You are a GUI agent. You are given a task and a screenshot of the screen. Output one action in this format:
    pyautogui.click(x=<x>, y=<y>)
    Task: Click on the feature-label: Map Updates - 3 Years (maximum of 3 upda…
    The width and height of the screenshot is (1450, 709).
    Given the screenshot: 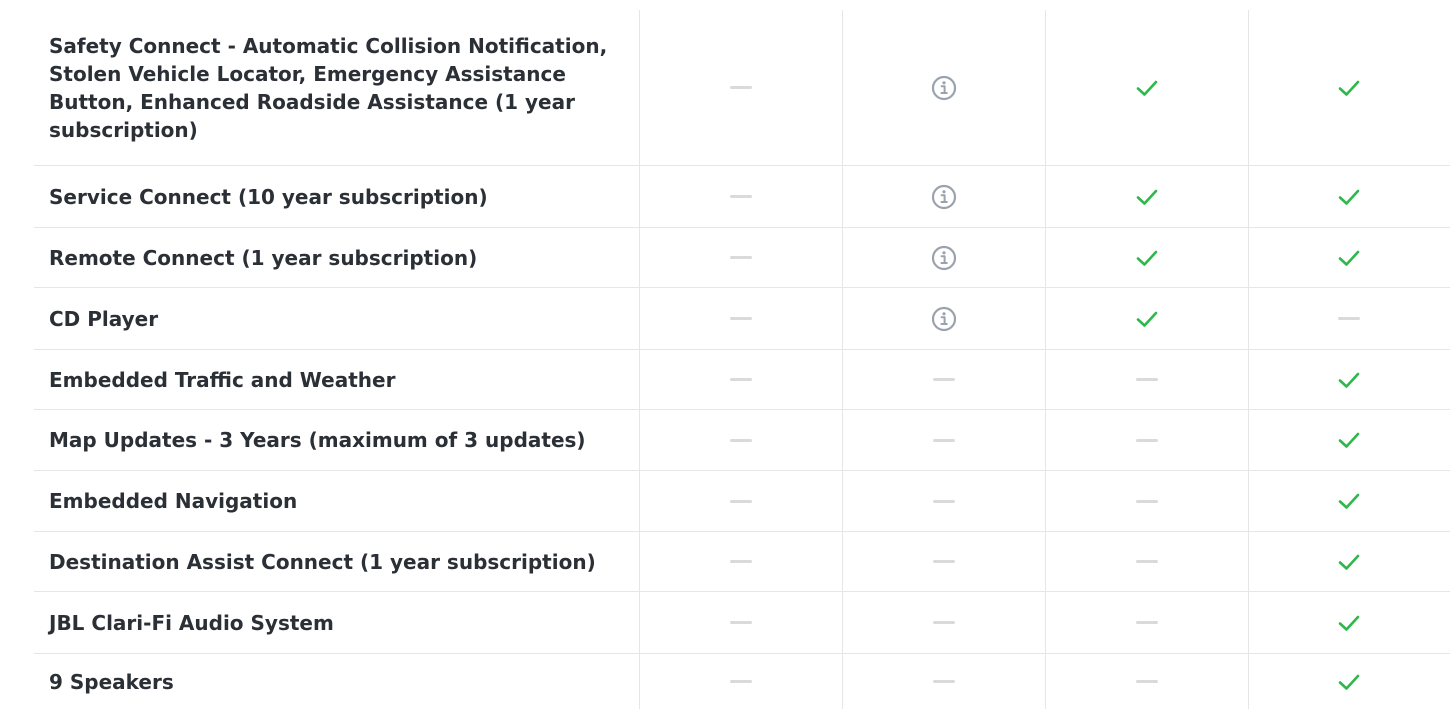 What is the action you would take?
    pyautogui.click(x=317, y=440)
    